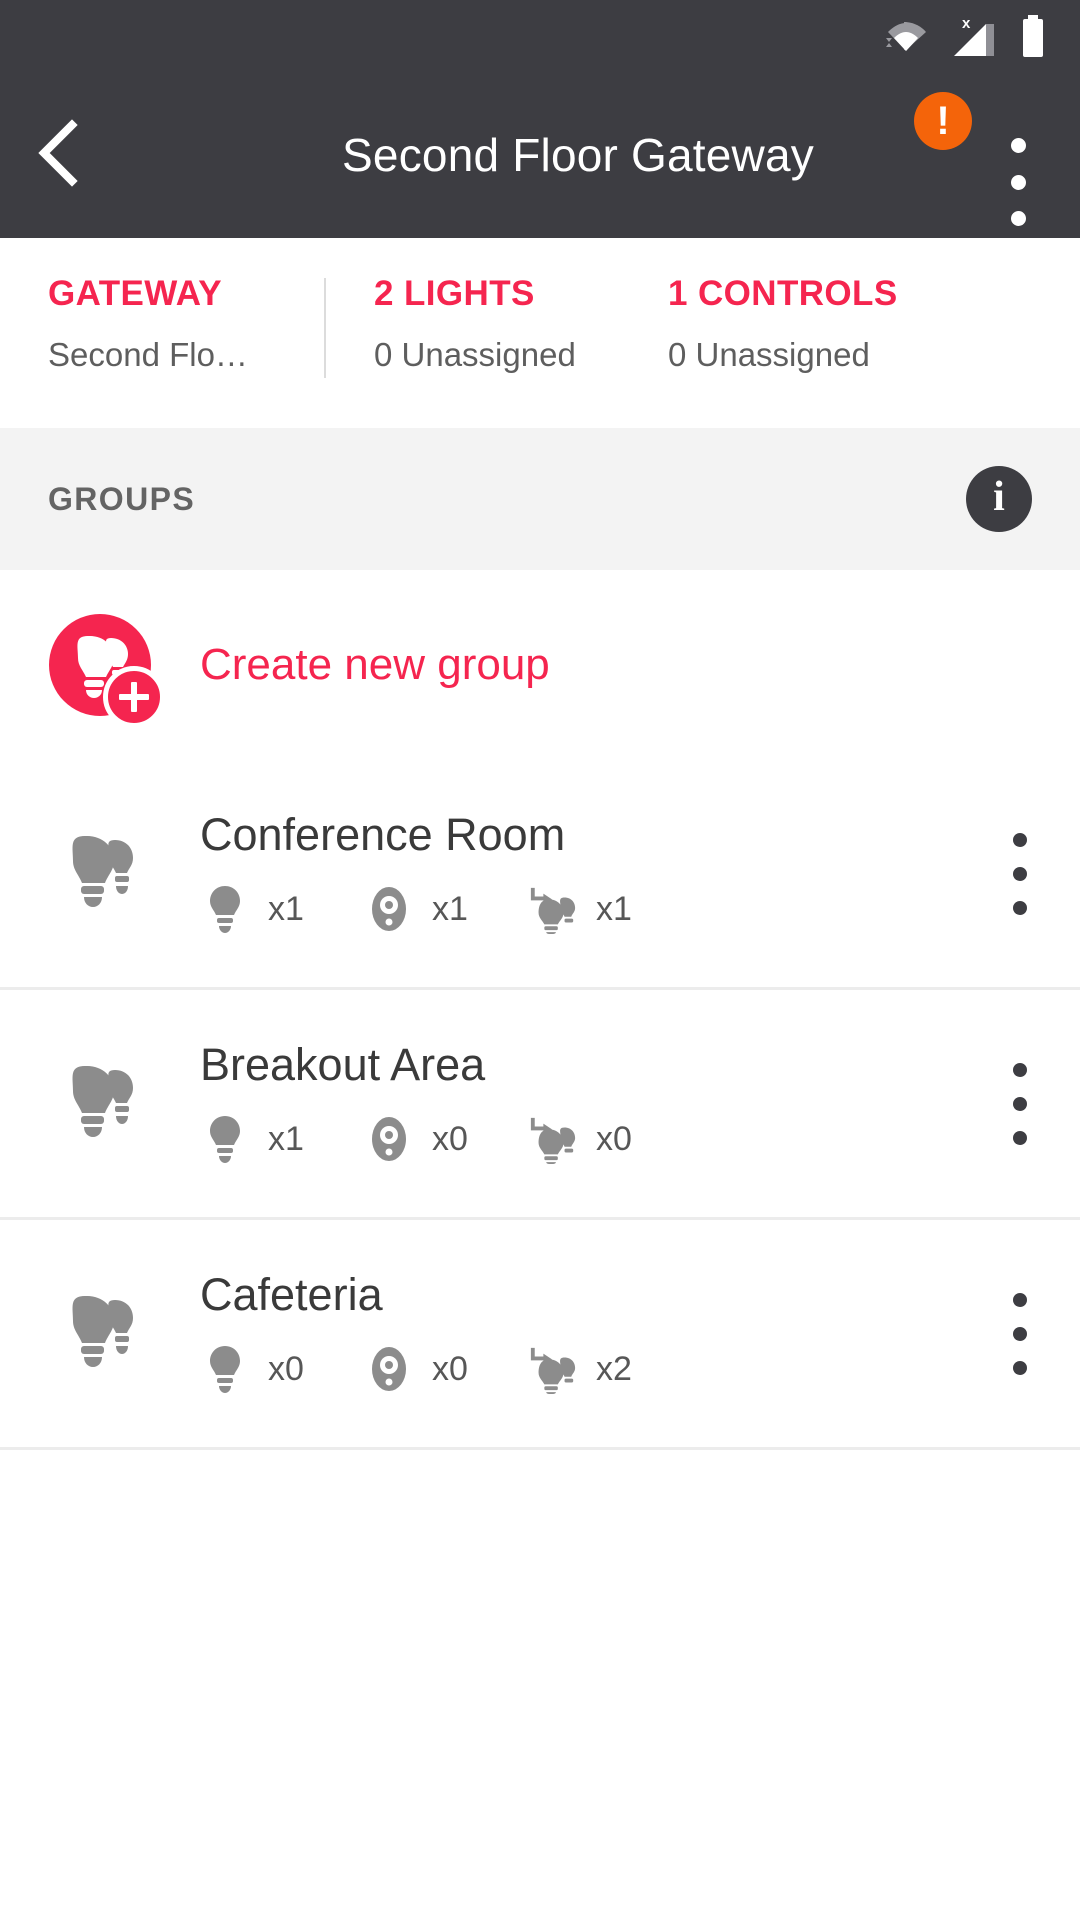  I want to click on group-name: Conference Room, so click(383, 834).